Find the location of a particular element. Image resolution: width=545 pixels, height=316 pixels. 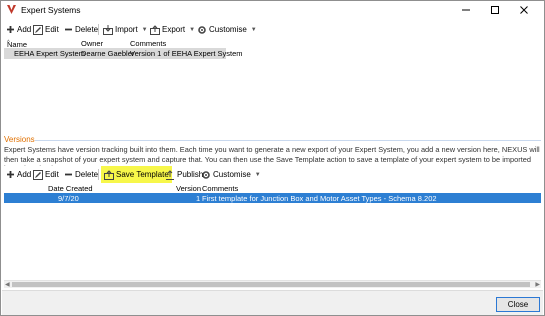

title-bar: Expert Systems is located at coordinates (272, 10).